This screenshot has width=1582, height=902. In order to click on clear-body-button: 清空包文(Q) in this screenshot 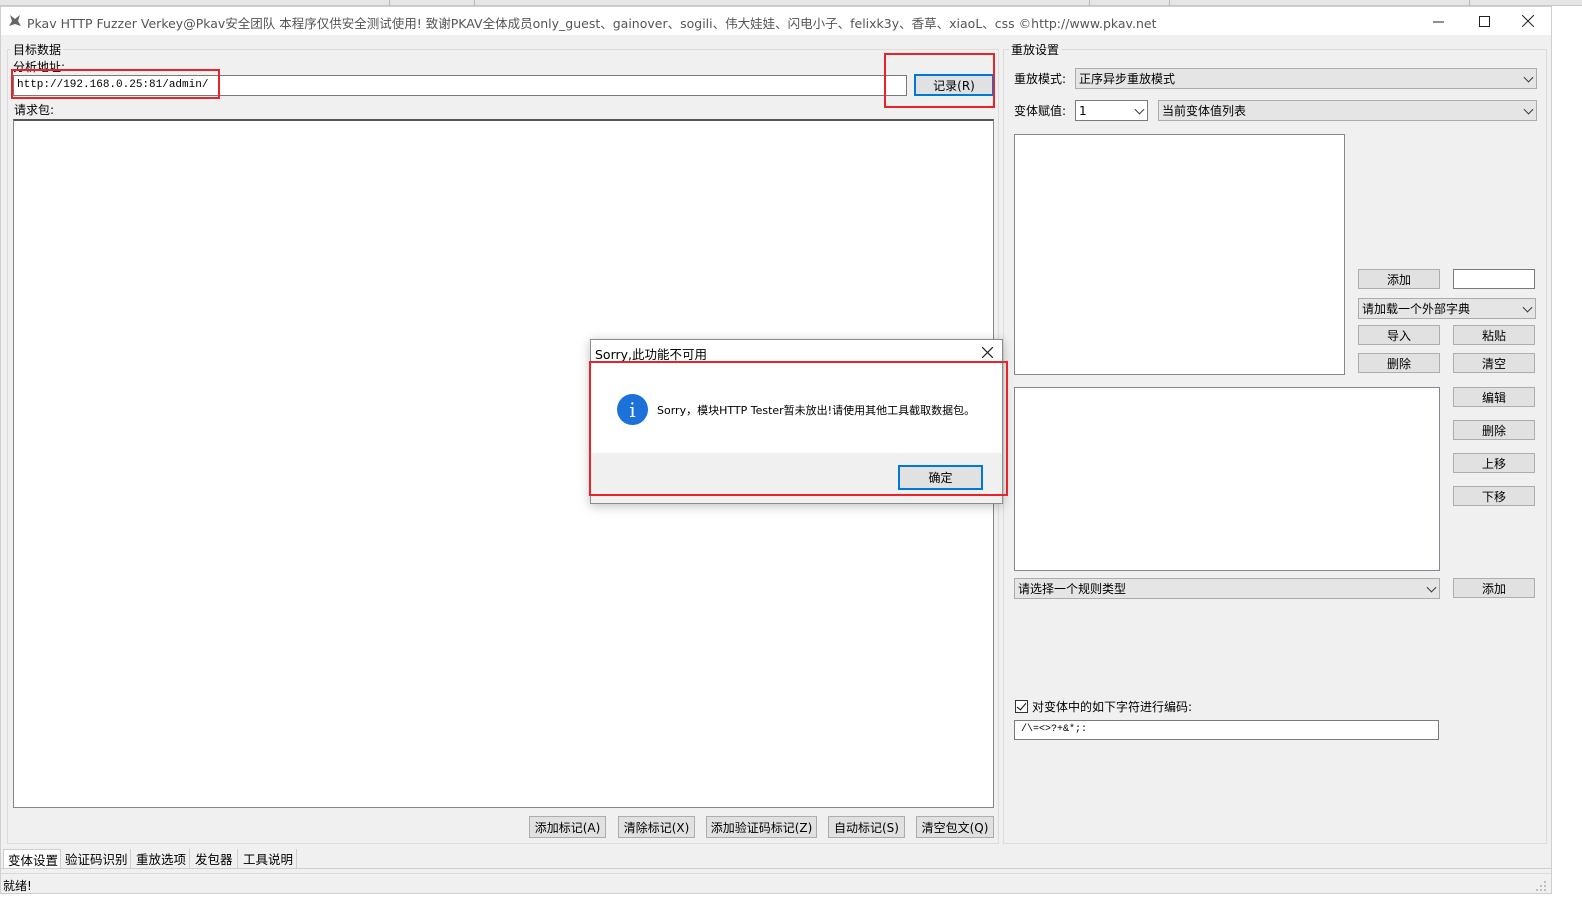, I will do `click(955, 827)`.